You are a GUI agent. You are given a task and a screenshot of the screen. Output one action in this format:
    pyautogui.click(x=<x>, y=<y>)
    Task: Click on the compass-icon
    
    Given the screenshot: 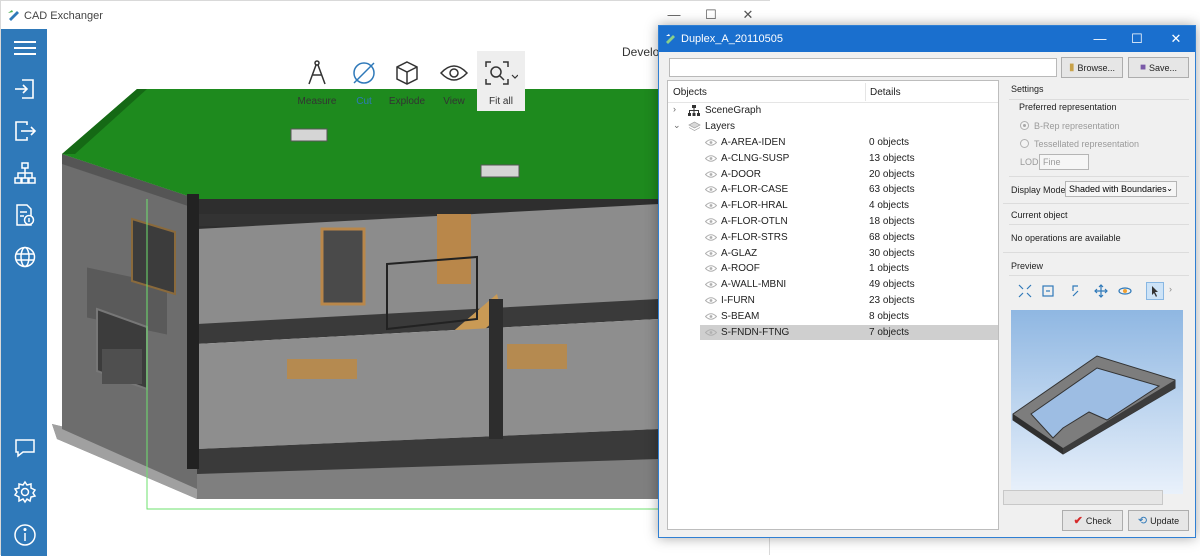 What is the action you would take?
    pyautogui.click(x=317, y=73)
    